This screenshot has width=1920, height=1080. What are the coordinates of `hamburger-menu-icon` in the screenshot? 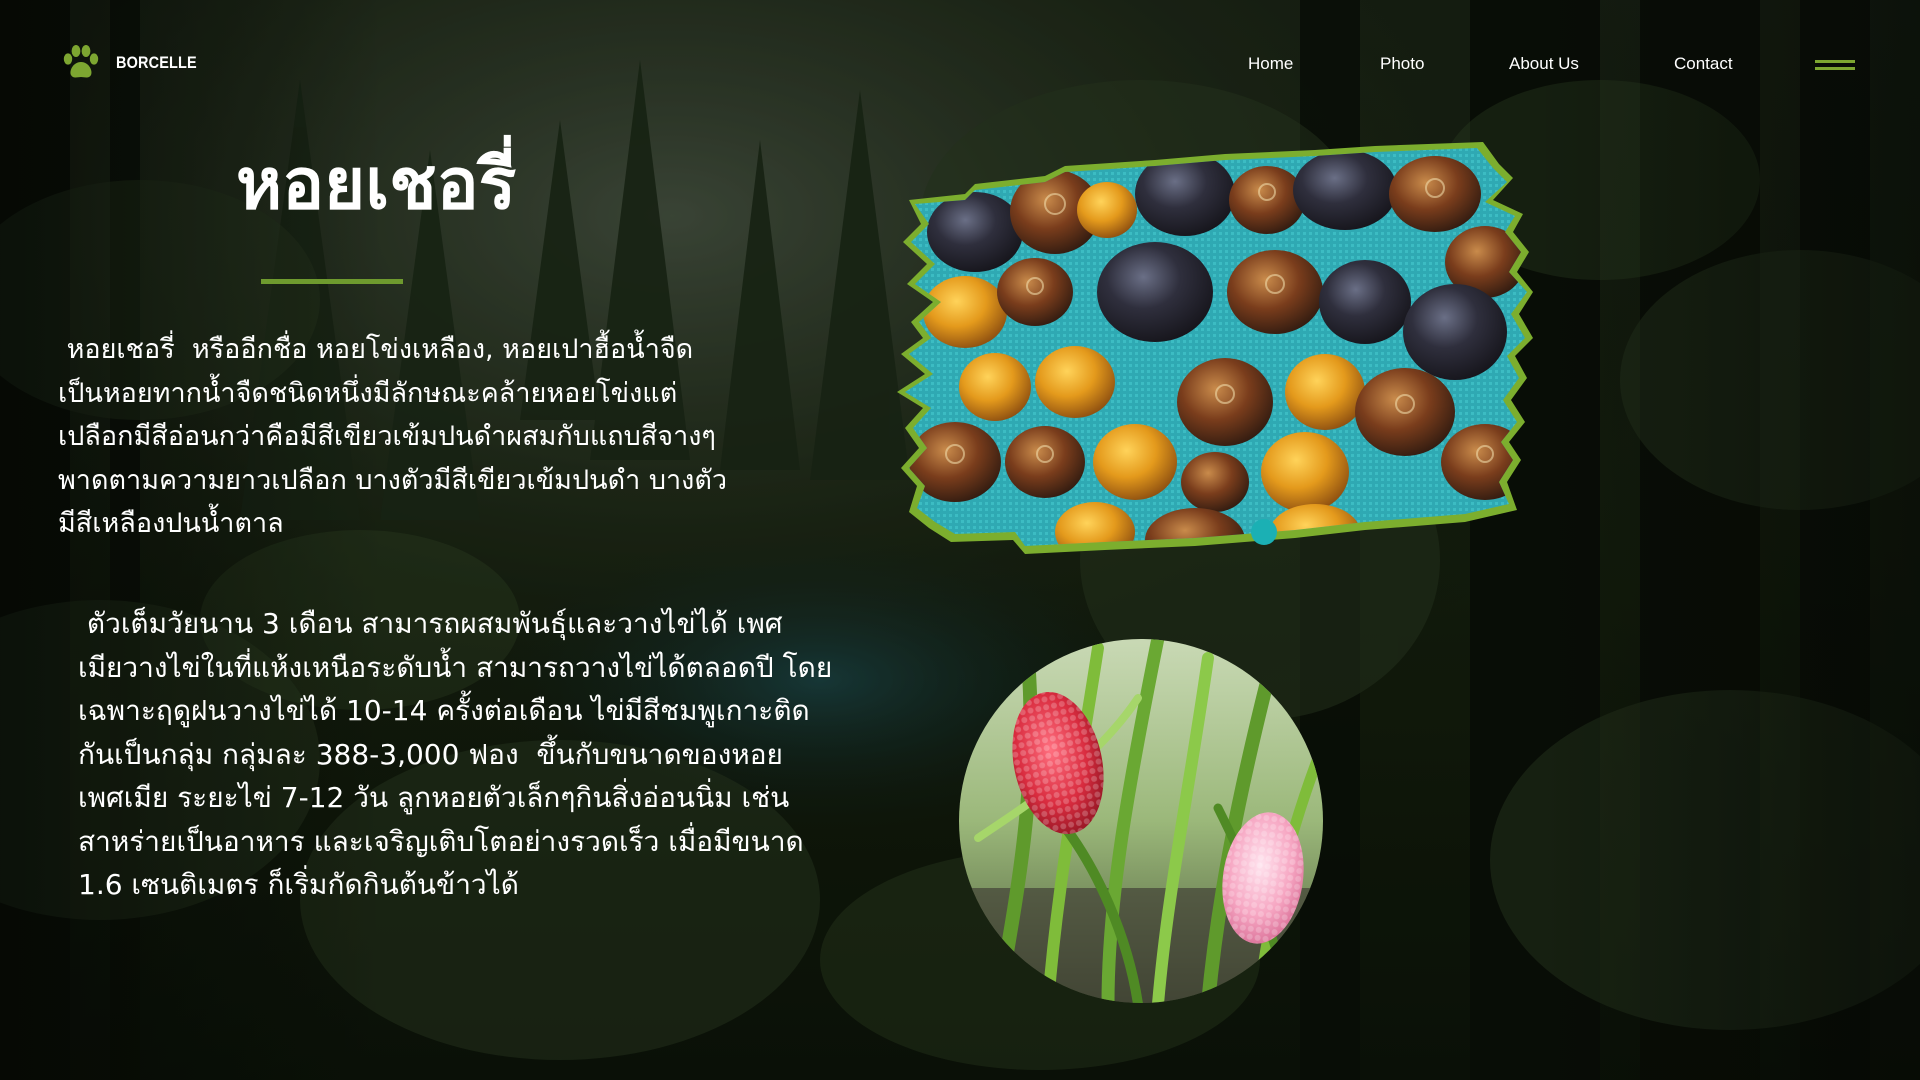 It's located at (1835, 65).